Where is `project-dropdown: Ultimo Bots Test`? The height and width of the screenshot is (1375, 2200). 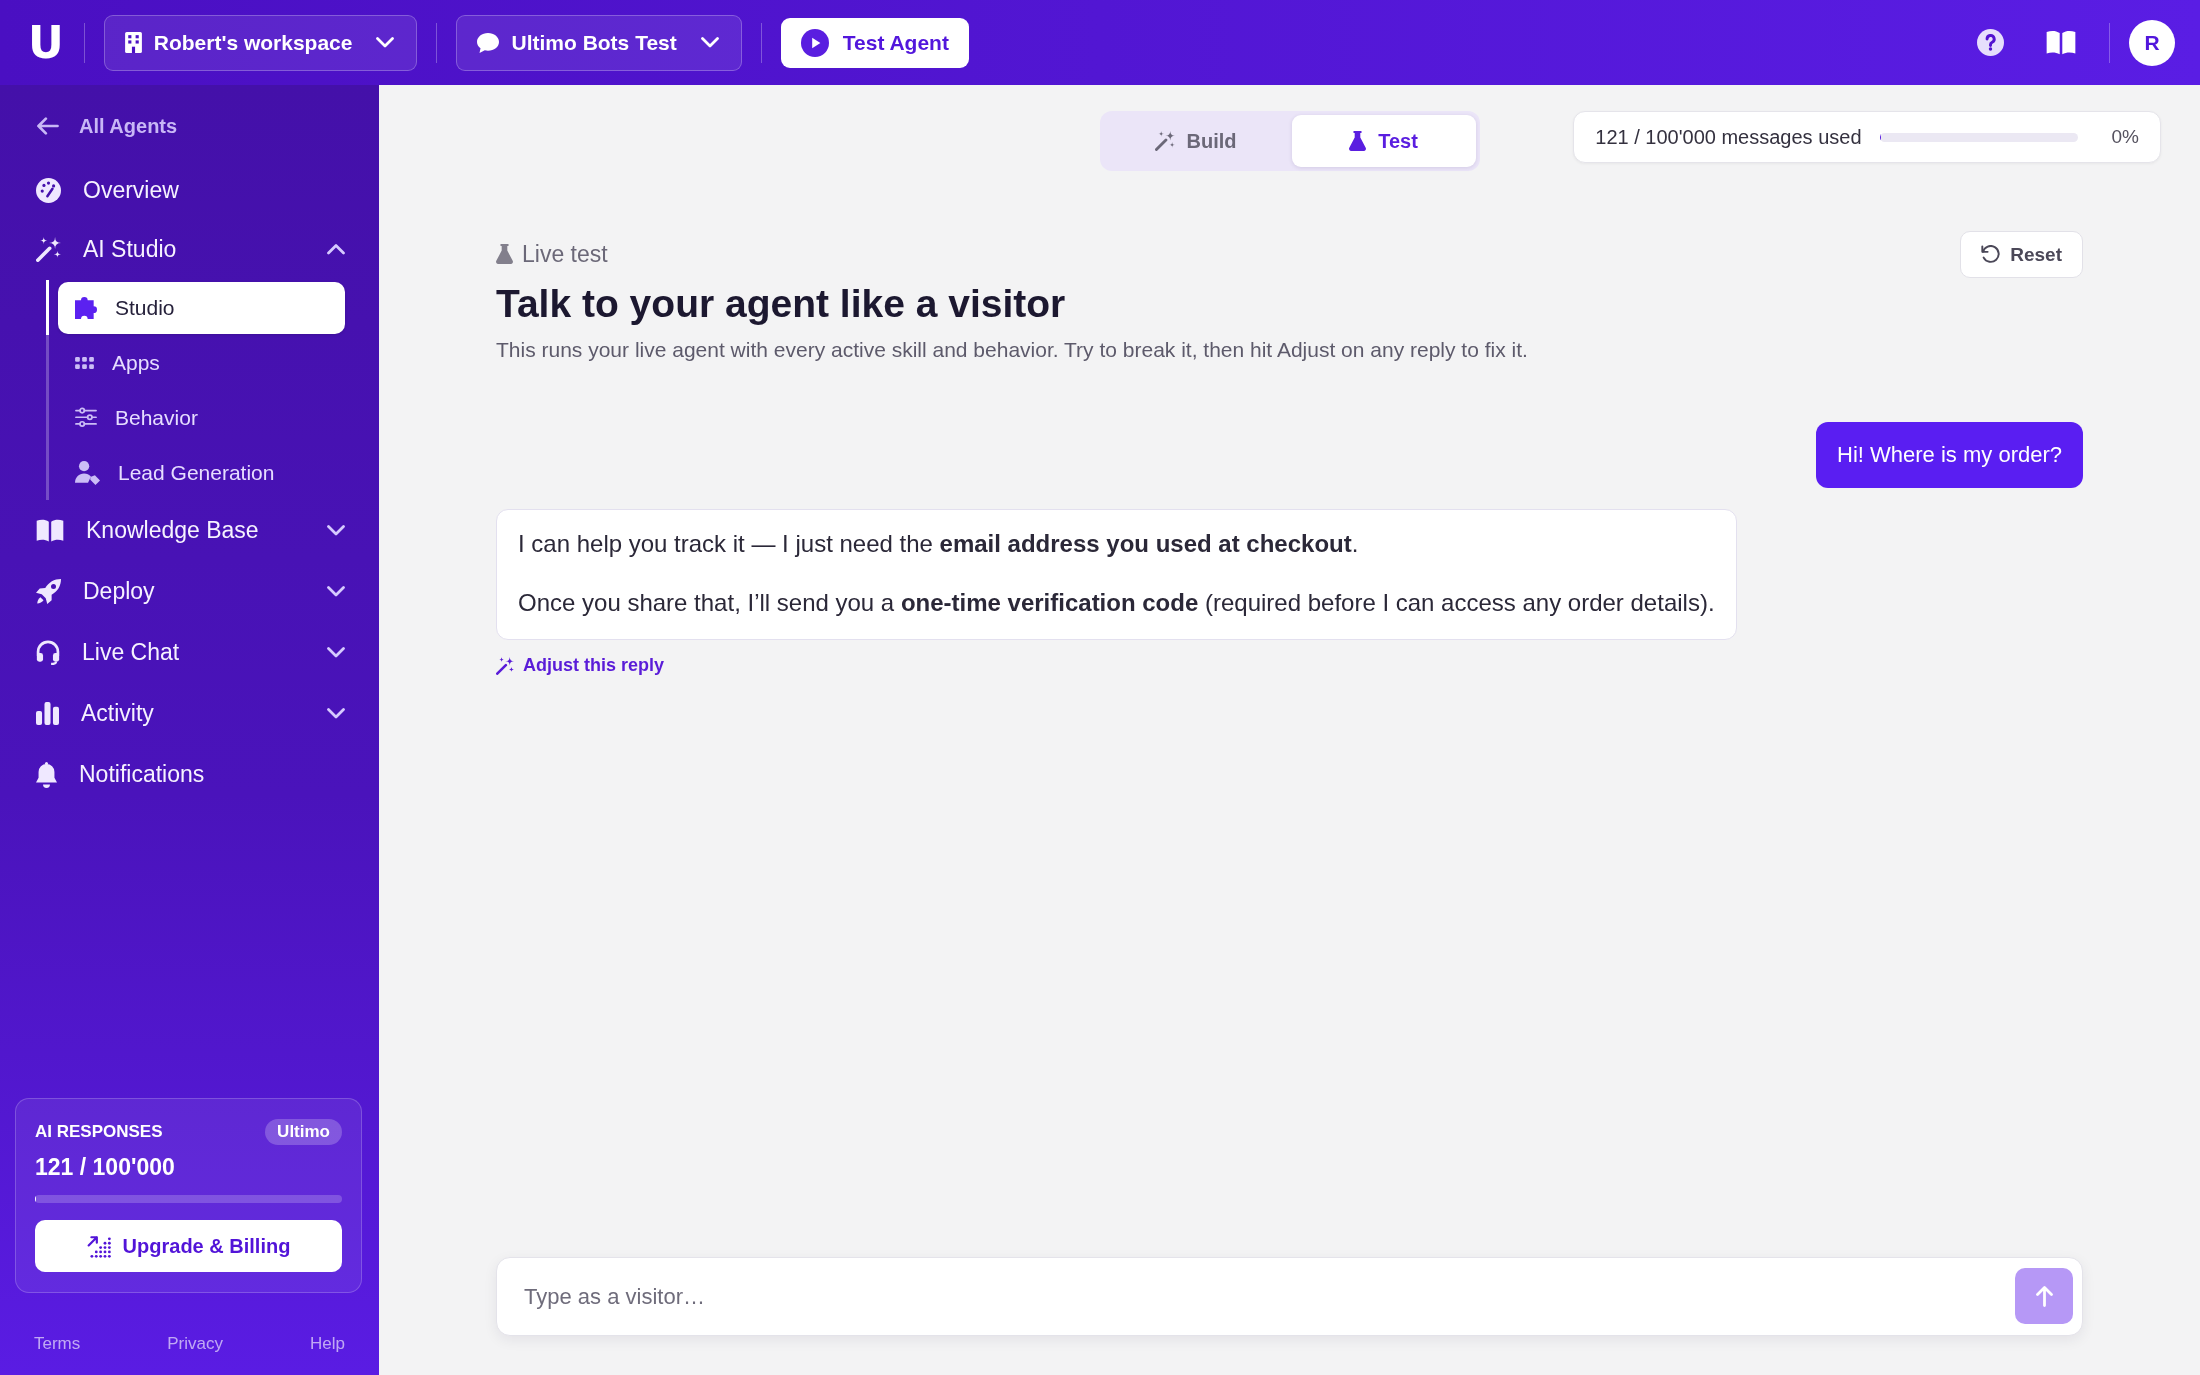 project-dropdown: Ultimo Bots Test is located at coordinates (599, 42).